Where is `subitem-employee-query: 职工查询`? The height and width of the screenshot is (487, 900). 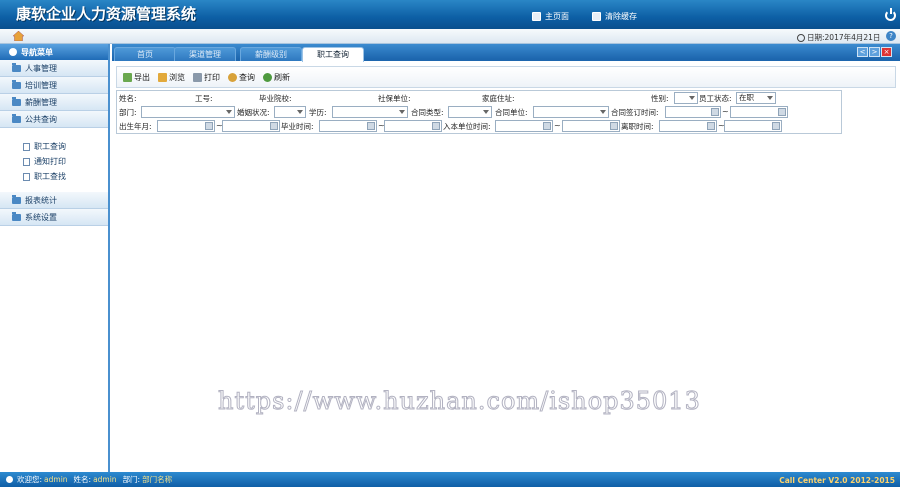
subitem-employee-query: 职工查询 is located at coordinates (54, 146).